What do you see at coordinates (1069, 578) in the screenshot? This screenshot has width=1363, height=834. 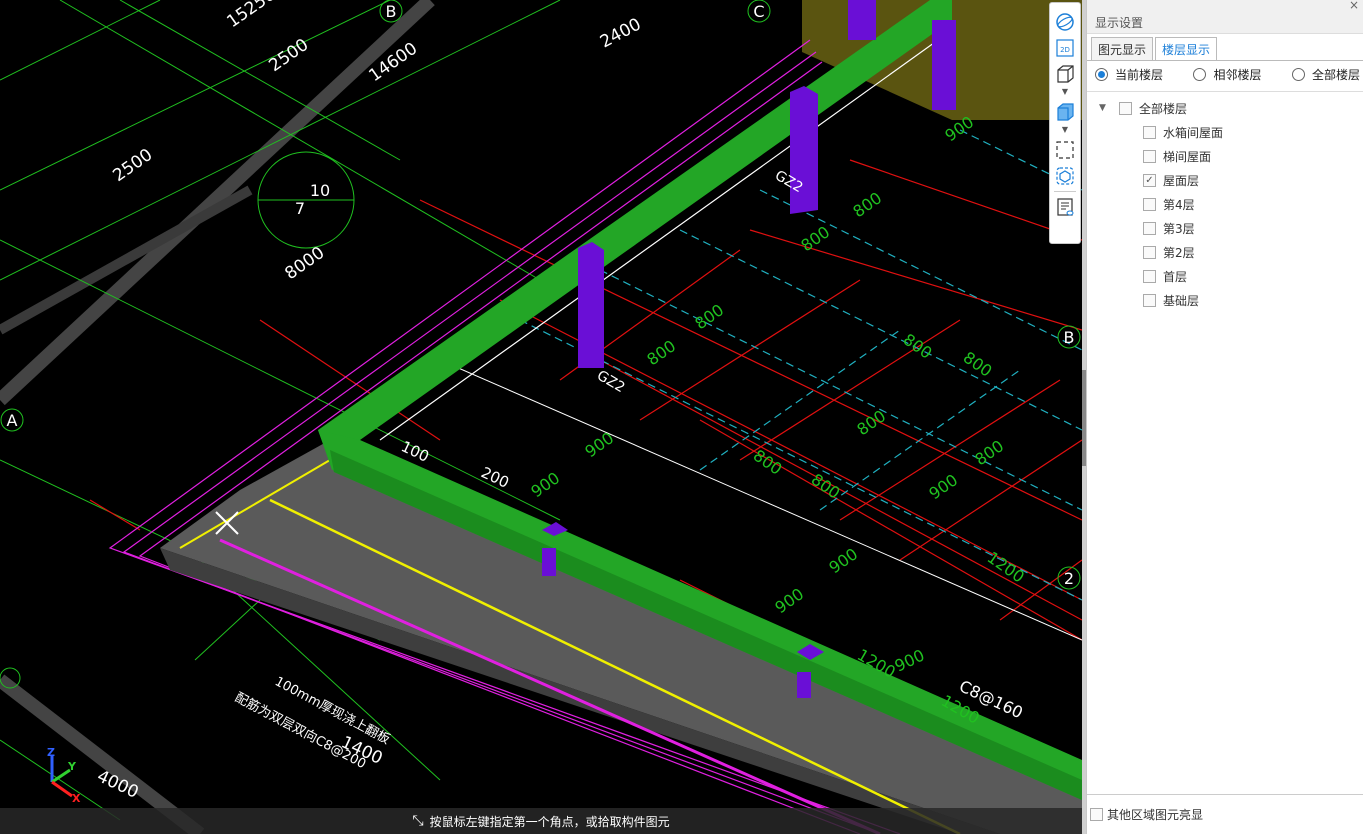 I see `axis-label: 2` at bounding box center [1069, 578].